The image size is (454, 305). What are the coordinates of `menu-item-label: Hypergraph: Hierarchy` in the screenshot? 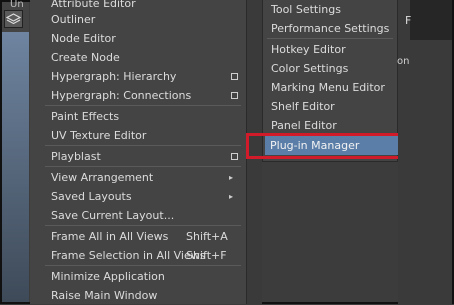 It's located at (114, 76).